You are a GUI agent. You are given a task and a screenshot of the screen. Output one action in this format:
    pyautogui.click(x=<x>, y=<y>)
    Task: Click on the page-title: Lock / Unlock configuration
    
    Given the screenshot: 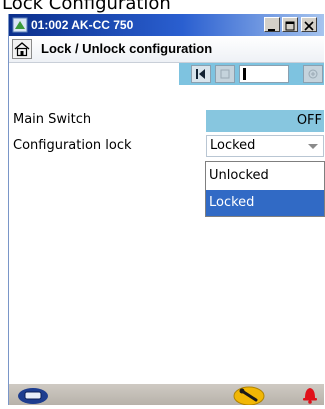 What is the action you would take?
    pyautogui.click(x=127, y=48)
    